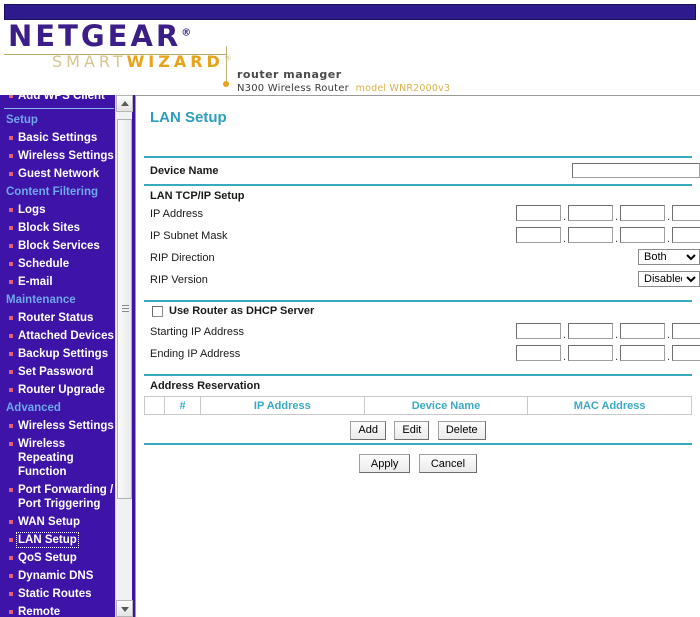  I want to click on use-router-as-dhcp-server-label: Use Router as DHCP Server, so click(242, 311).